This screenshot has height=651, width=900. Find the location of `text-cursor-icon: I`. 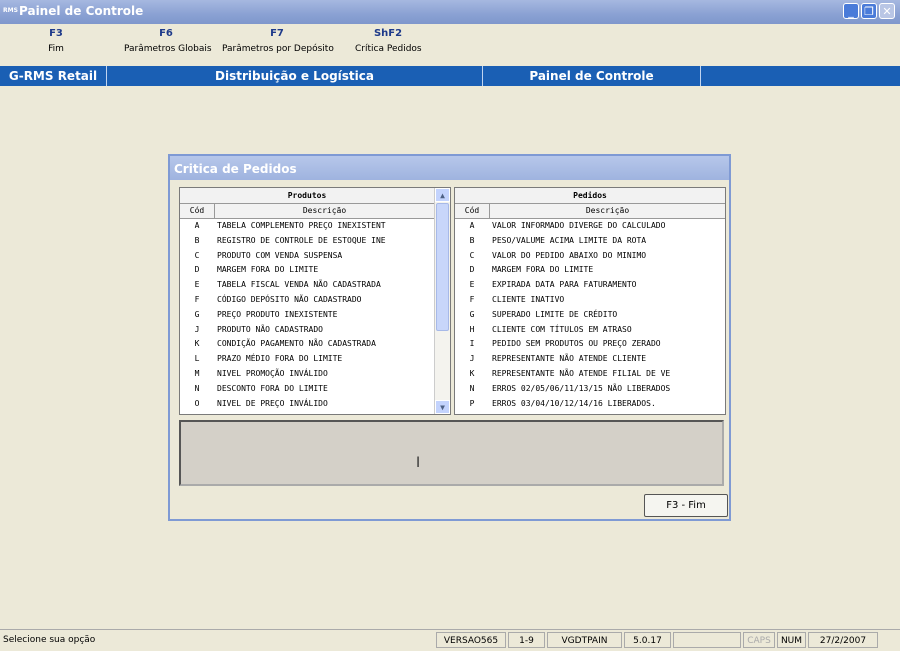

text-cursor-icon: I is located at coordinates (418, 463).